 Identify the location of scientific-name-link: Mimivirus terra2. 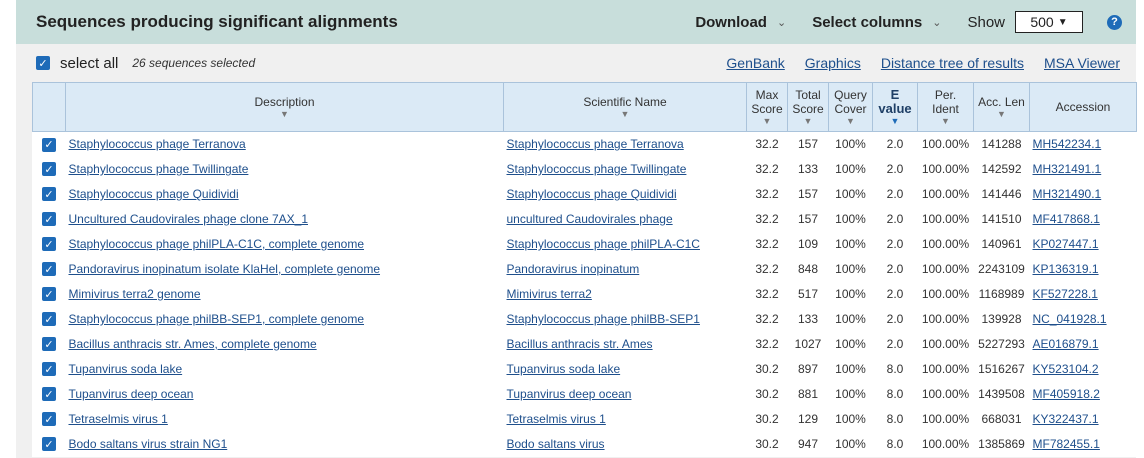
(549, 294).